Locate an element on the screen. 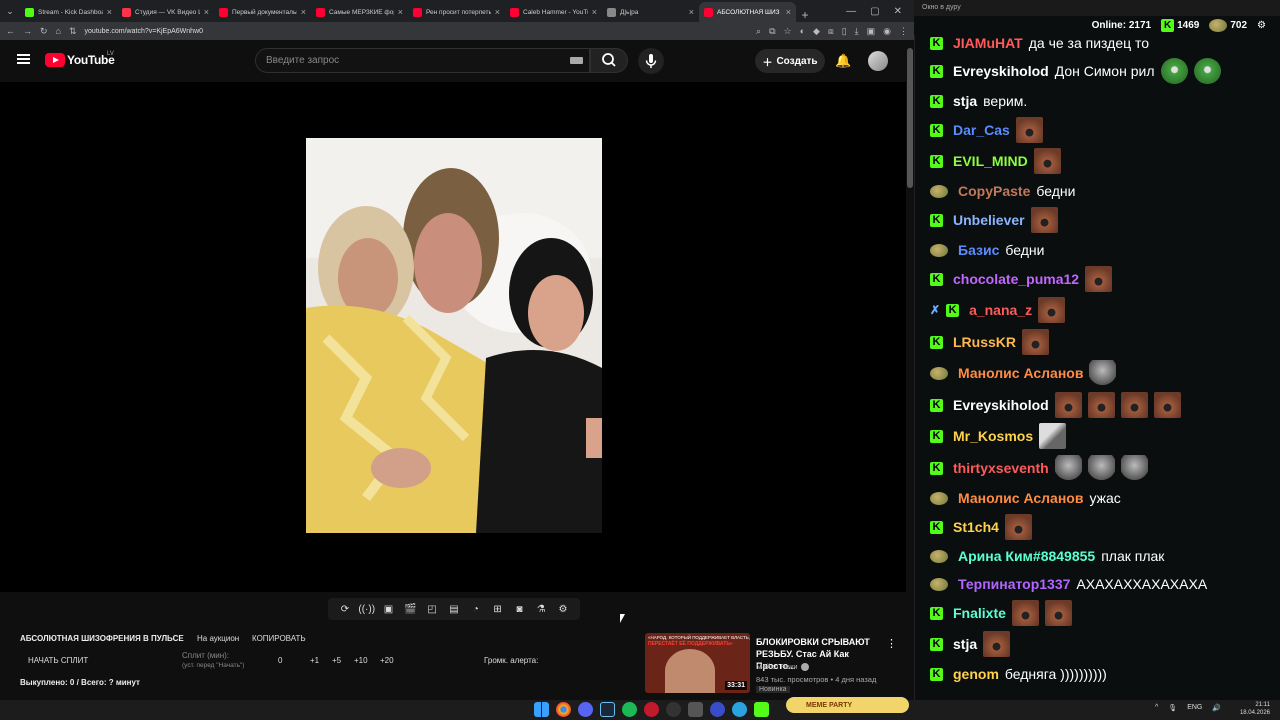  flask-icon: ⚗ is located at coordinates (541, 609).